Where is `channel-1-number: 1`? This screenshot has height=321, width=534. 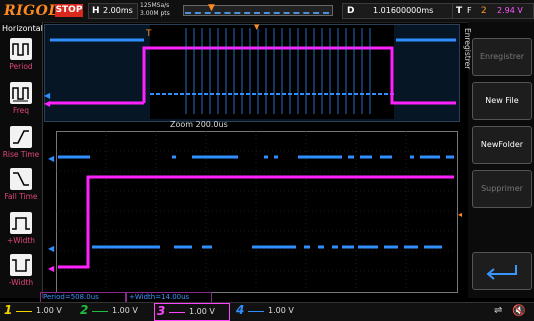 channel-1-number: 1 is located at coordinates (8, 310).